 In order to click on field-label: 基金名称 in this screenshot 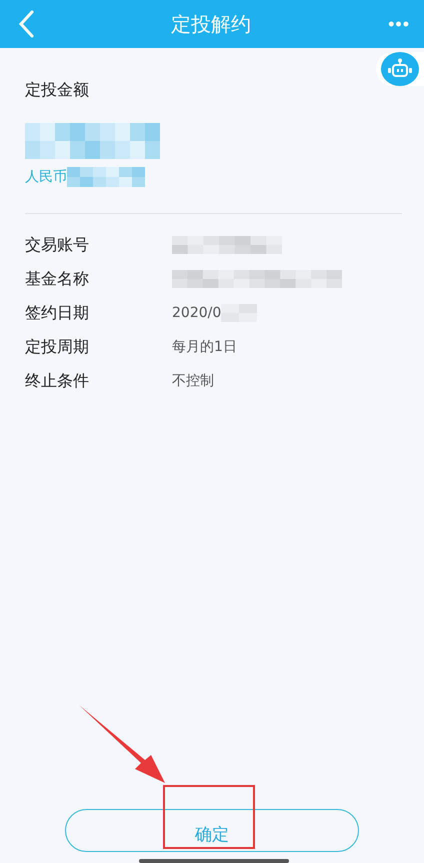, I will do `click(57, 279)`.